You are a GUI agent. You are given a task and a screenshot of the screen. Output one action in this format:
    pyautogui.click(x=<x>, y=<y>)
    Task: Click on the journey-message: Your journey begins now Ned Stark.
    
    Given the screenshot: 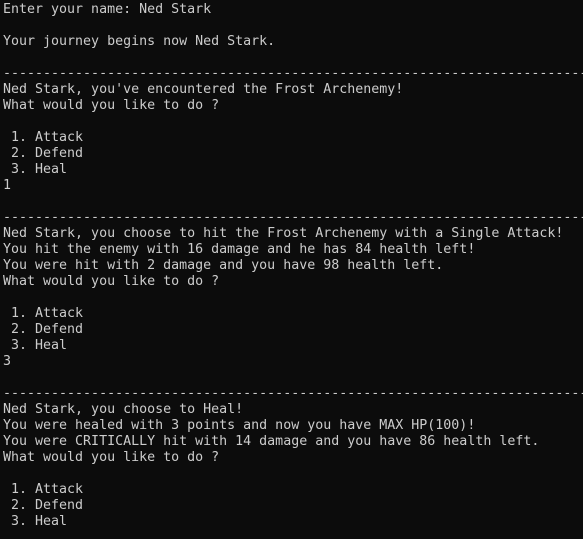 What is the action you would take?
    pyautogui.click(x=139, y=41)
    